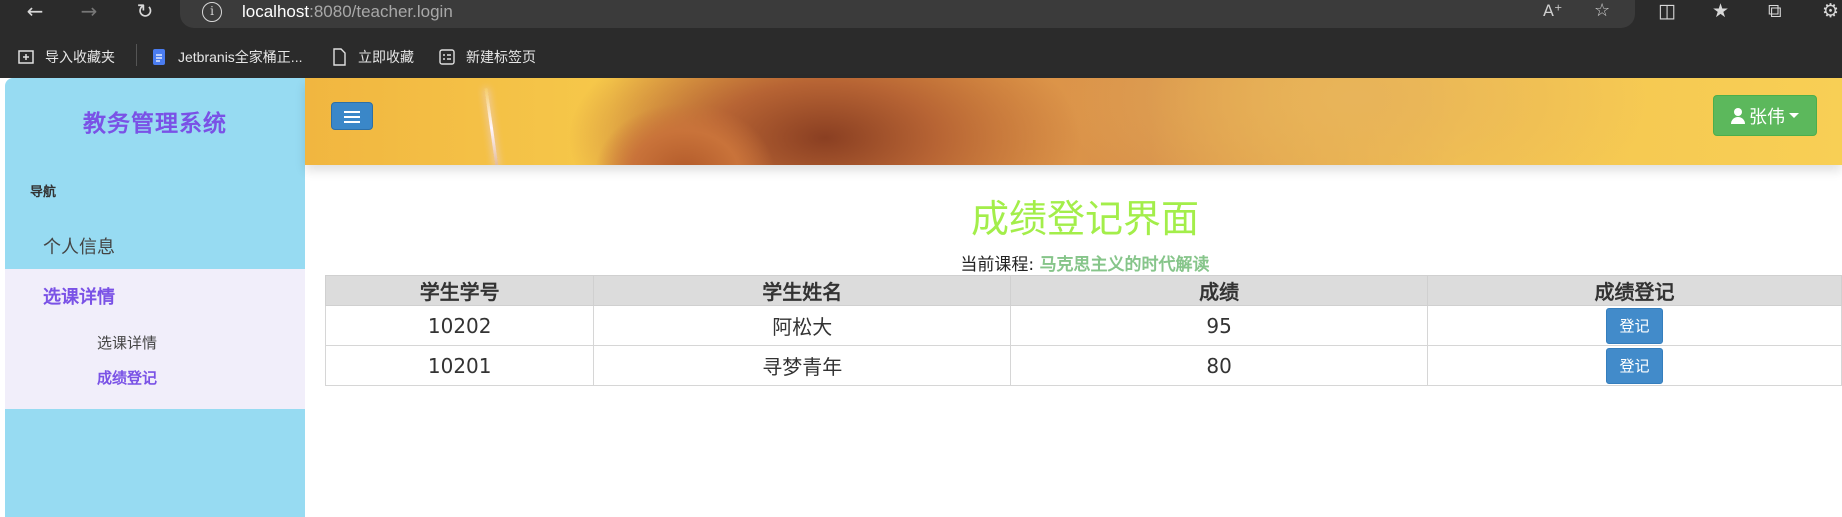 This screenshot has height=517, width=1842. I want to click on column-student-id: 学生学号, so click(459, 290).